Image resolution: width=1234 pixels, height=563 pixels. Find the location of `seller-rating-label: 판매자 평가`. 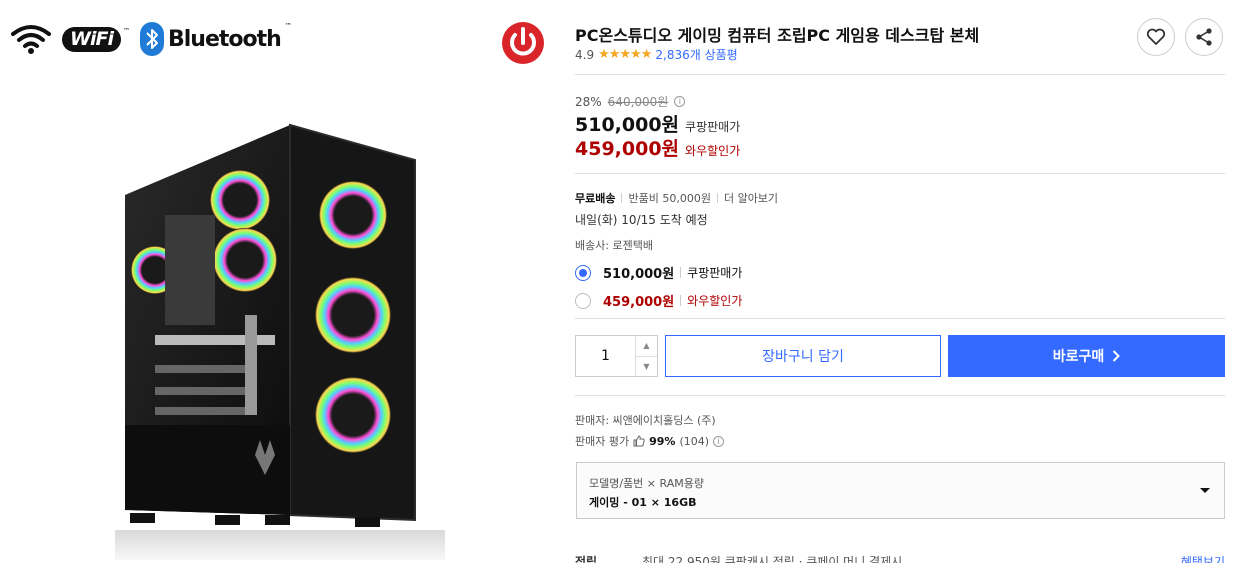

seller-rating-label: 판매자 평가 is located at coordinates (602, 441).